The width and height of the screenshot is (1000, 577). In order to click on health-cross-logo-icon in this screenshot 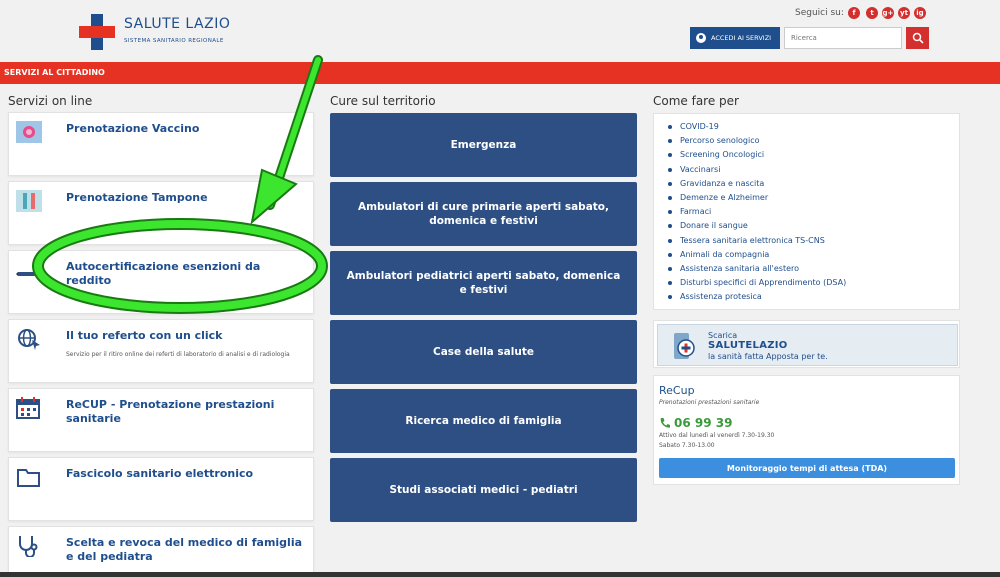, I will do `click(97, 32)`.